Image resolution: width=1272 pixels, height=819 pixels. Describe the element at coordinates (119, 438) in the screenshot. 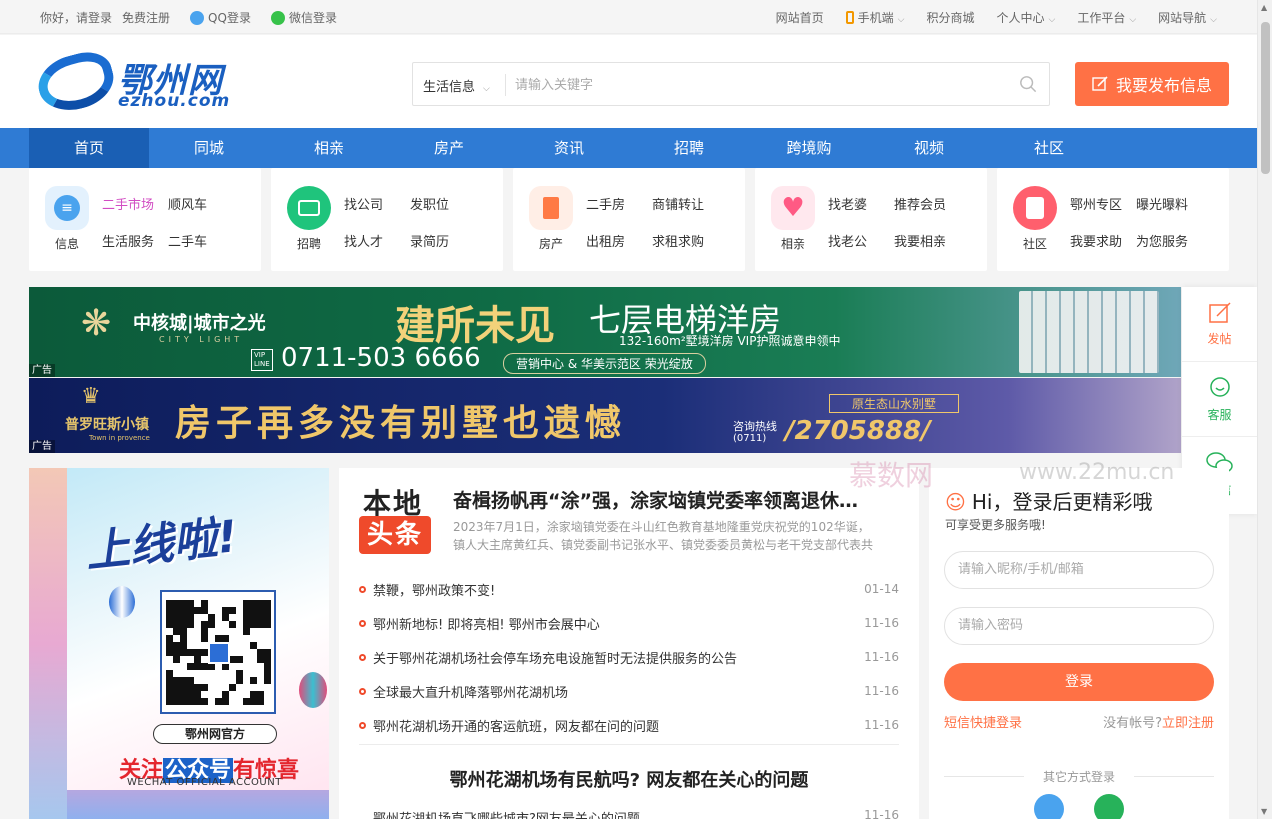

I see `banner-brand-en: Town in provence` at that location.